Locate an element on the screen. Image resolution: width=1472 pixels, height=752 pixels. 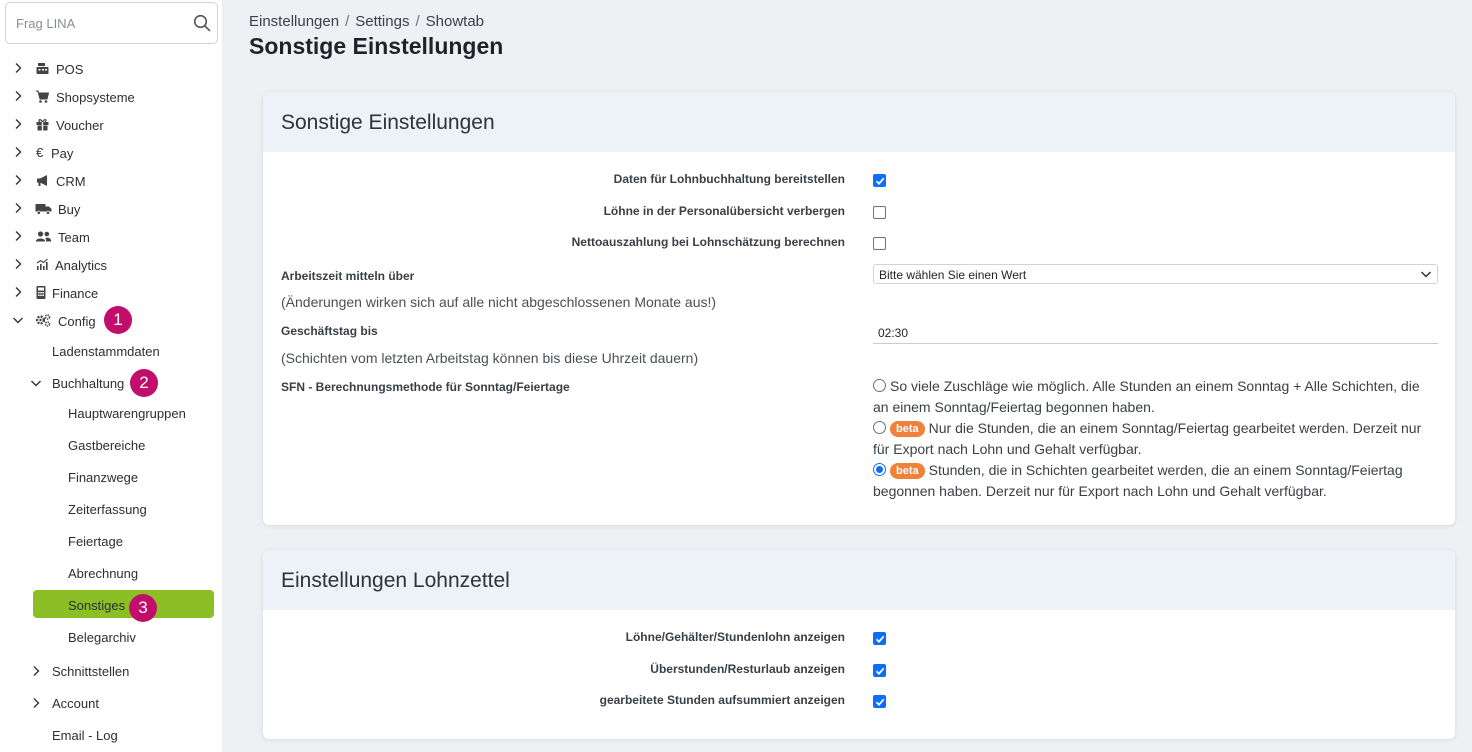
search-box is located at coordinates (111, 23).